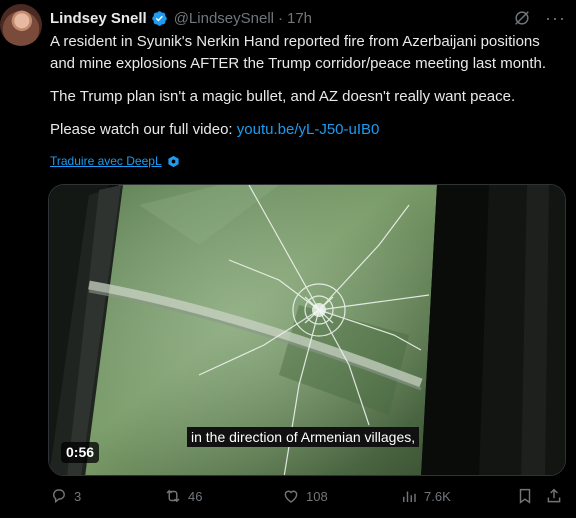  What do you see at coordinates (78, 496) in the screenshot?
I see `reply-count: 3` at bounding box center [78, 496].